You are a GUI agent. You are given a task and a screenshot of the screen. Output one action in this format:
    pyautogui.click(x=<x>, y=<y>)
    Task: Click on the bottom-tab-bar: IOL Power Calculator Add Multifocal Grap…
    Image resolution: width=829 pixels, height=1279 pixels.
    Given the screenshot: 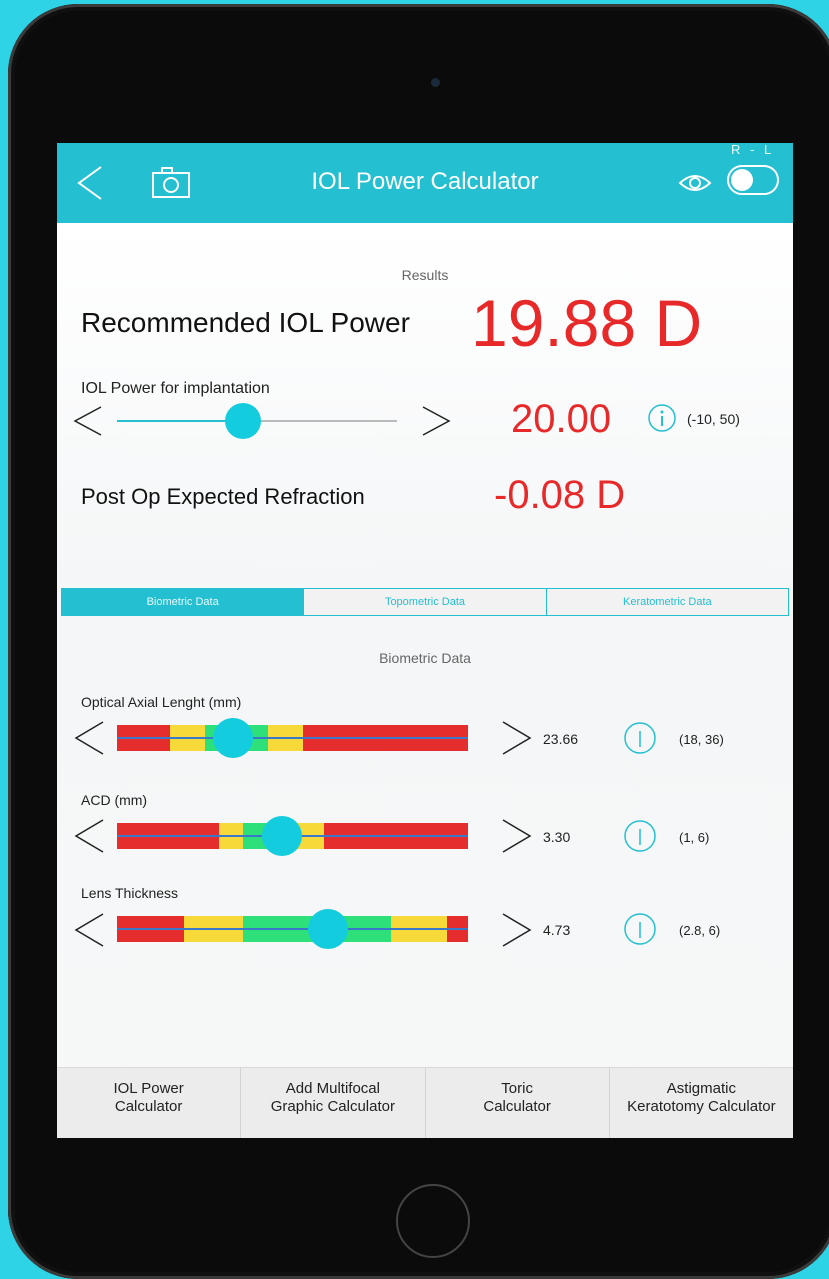 What is the action you would take?
    pyautogui.click(x=425, y=1102)
    